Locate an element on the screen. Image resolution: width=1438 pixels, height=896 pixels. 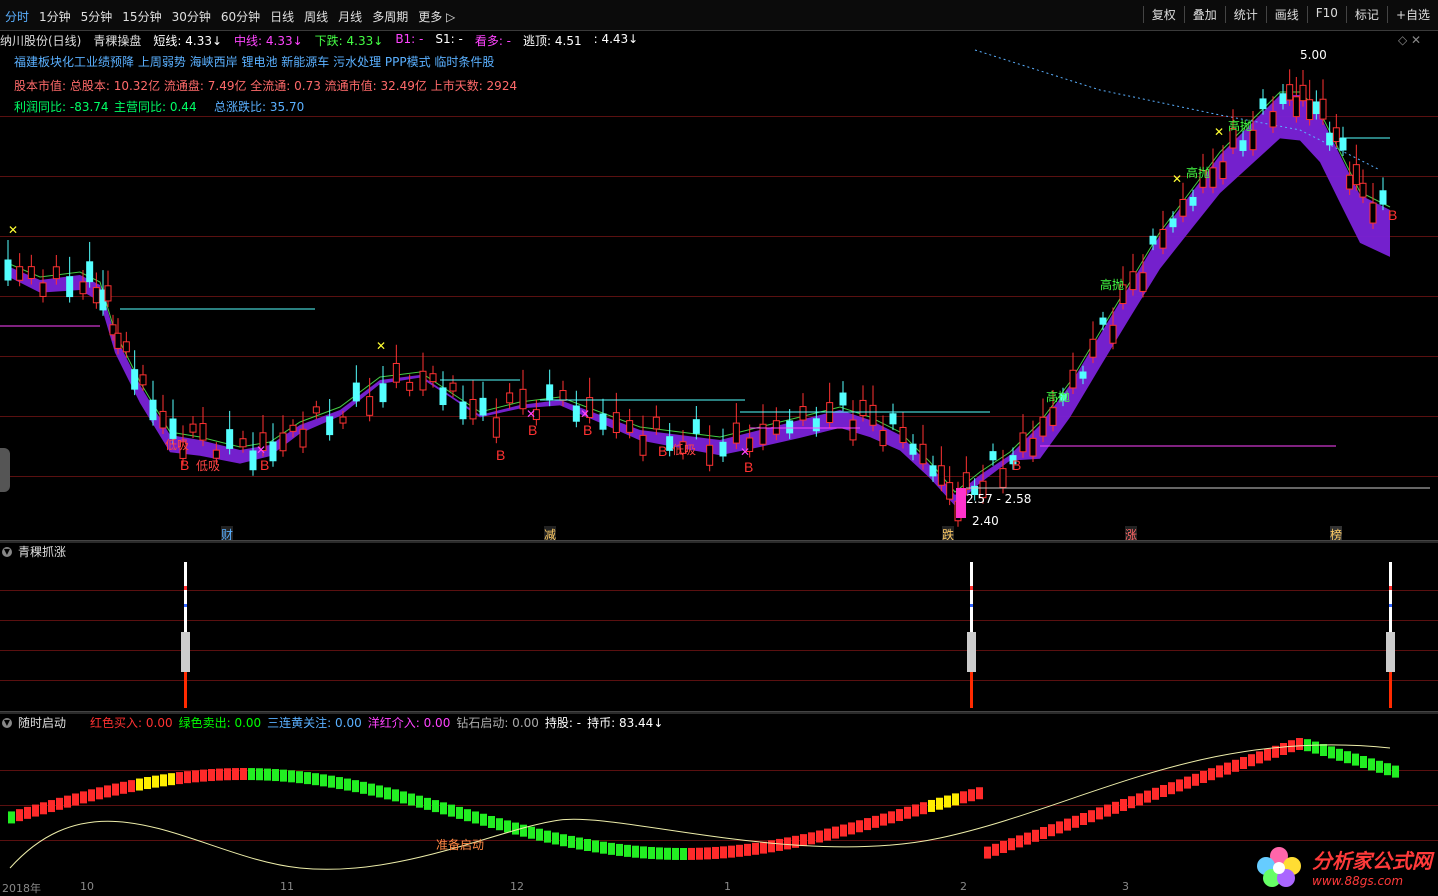
tool-4: F10 is located at coordinates (1326, 14).